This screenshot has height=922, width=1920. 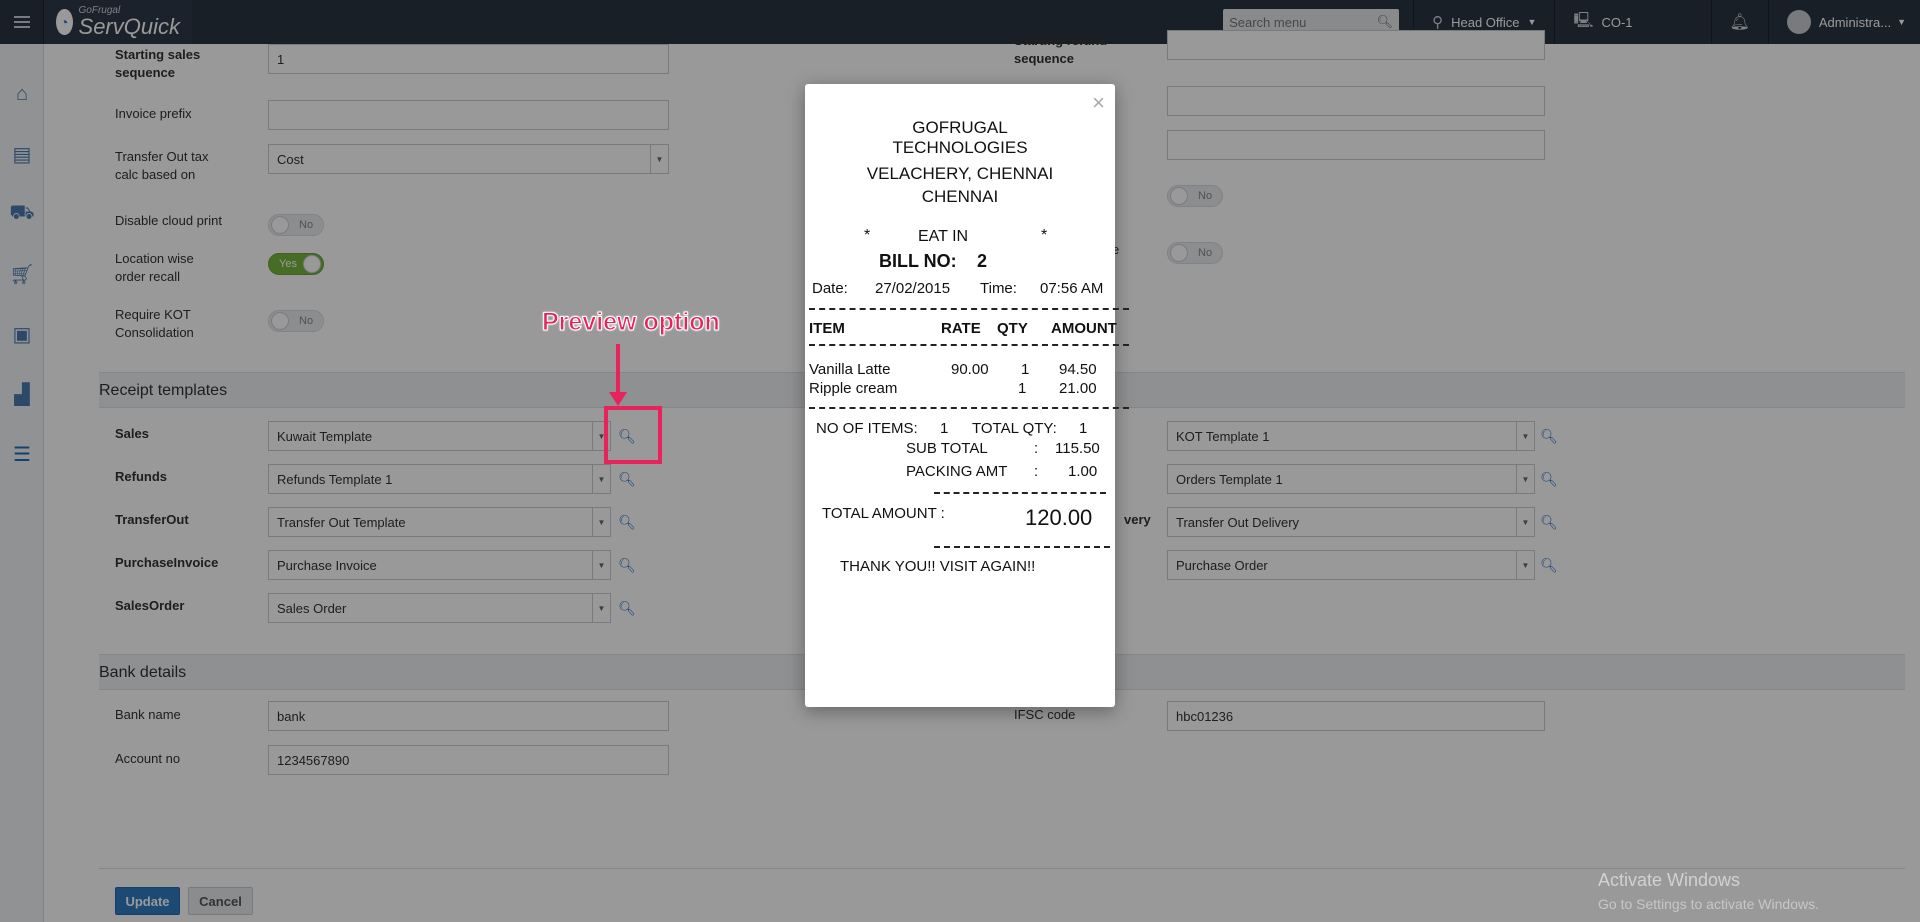 What do you see at coordinates (1083, 428) in the screenshot?
I see `receipt-total-qty: 1` at bounding box center [1083, 428].